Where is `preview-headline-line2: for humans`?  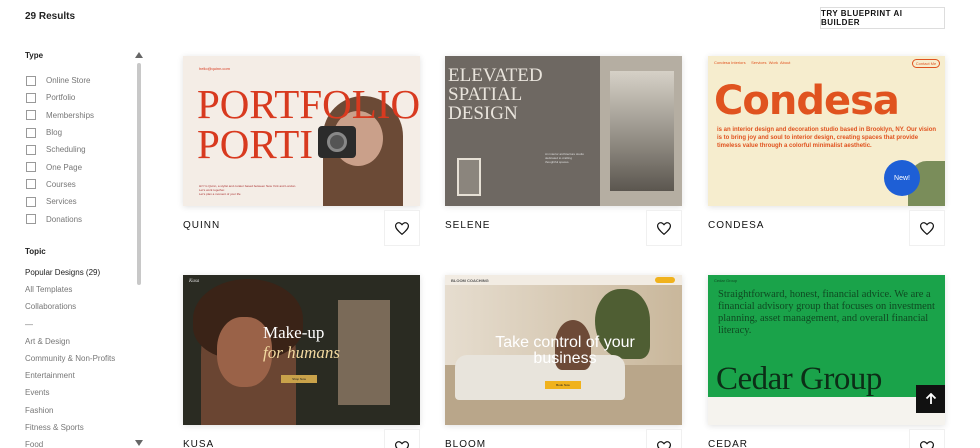
preview-headline-line2: for humans is located at coordinates (301, 352).